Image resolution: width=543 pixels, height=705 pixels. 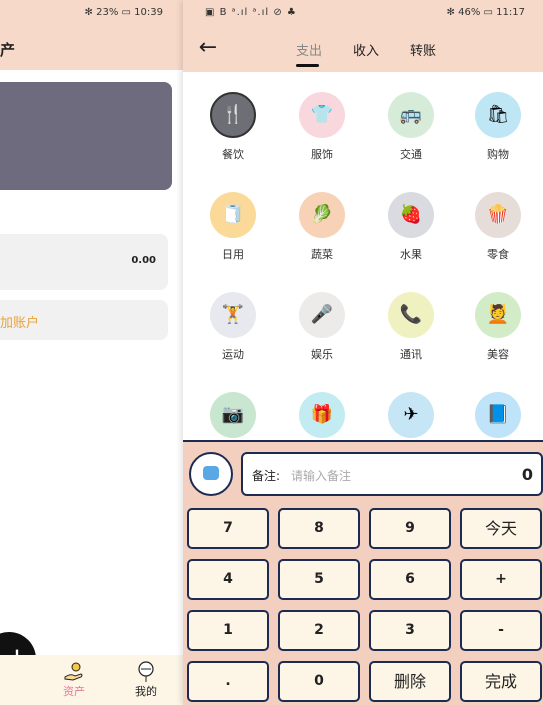 What do you see at coordinates (8, 50) in the screenshot?
I see `page-title: 产` at bounding box center [8, 50].